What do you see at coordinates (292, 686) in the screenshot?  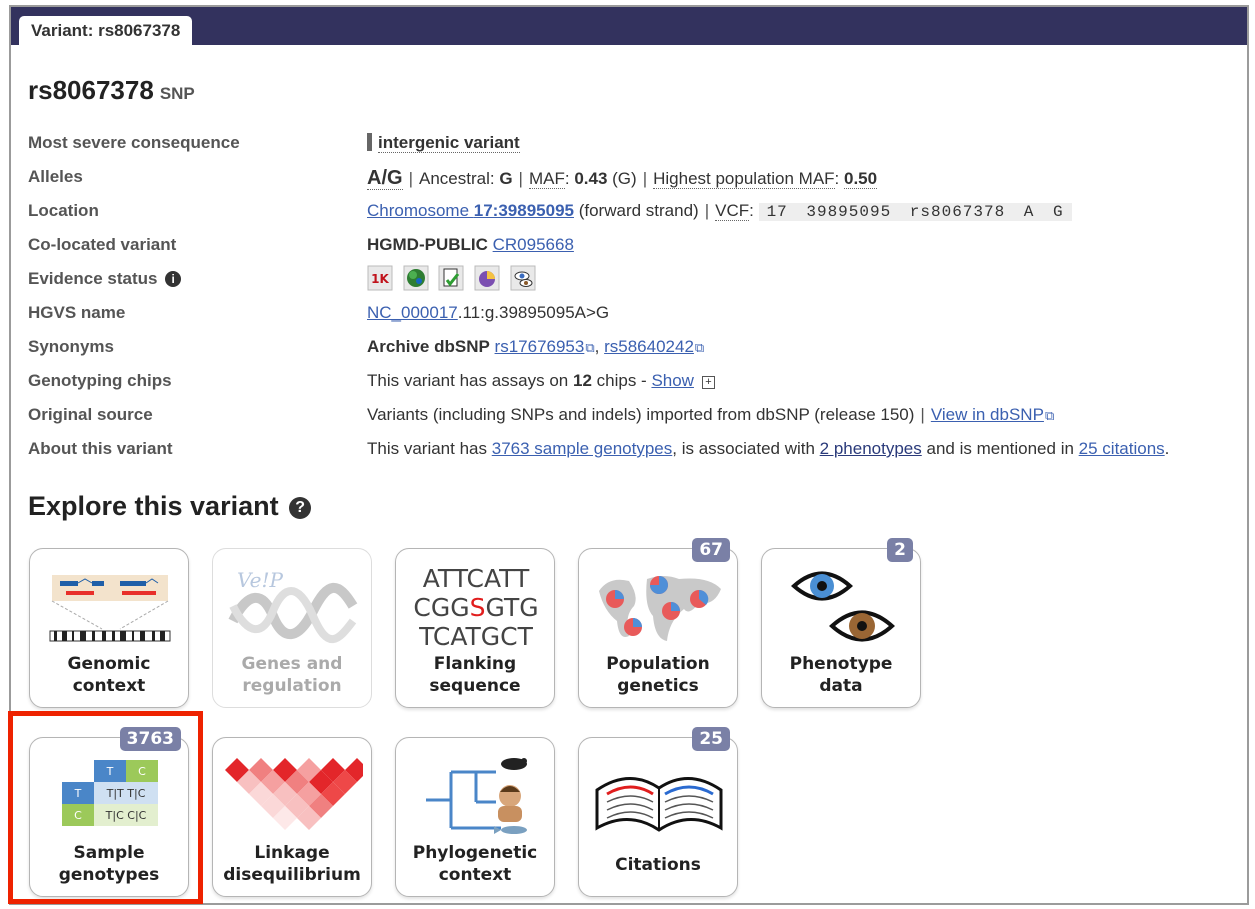 I see `tile-label: regulation` at bounding box center [292, 686].